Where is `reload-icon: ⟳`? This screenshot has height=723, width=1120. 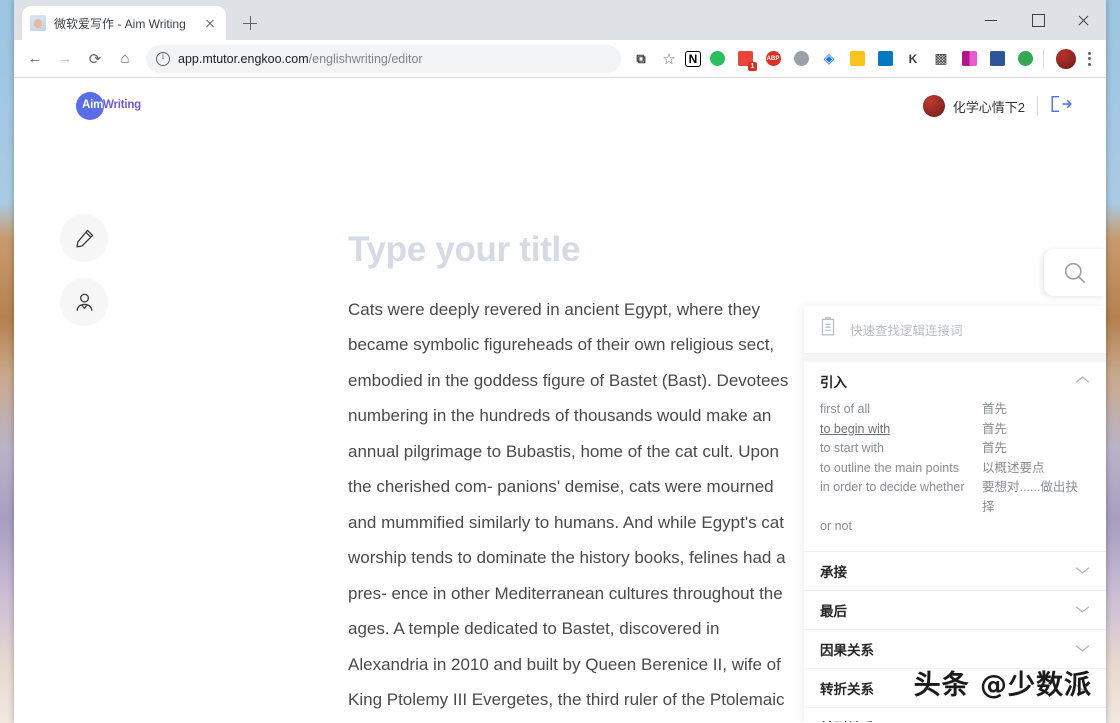 reload-icon: ⟳ is located at coordinates (95, 59).